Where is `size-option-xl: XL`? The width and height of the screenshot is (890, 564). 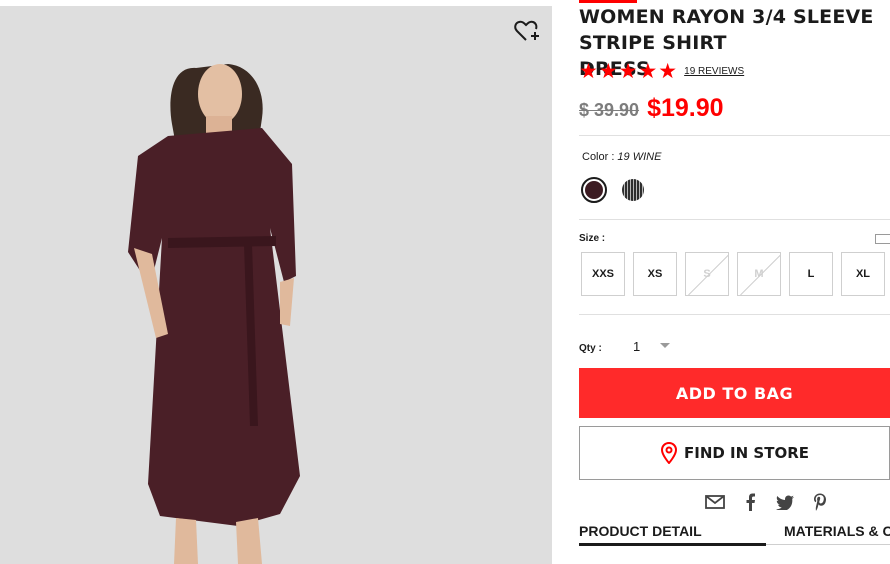 size-option-xl: XL is located at coordinates (863, 274).